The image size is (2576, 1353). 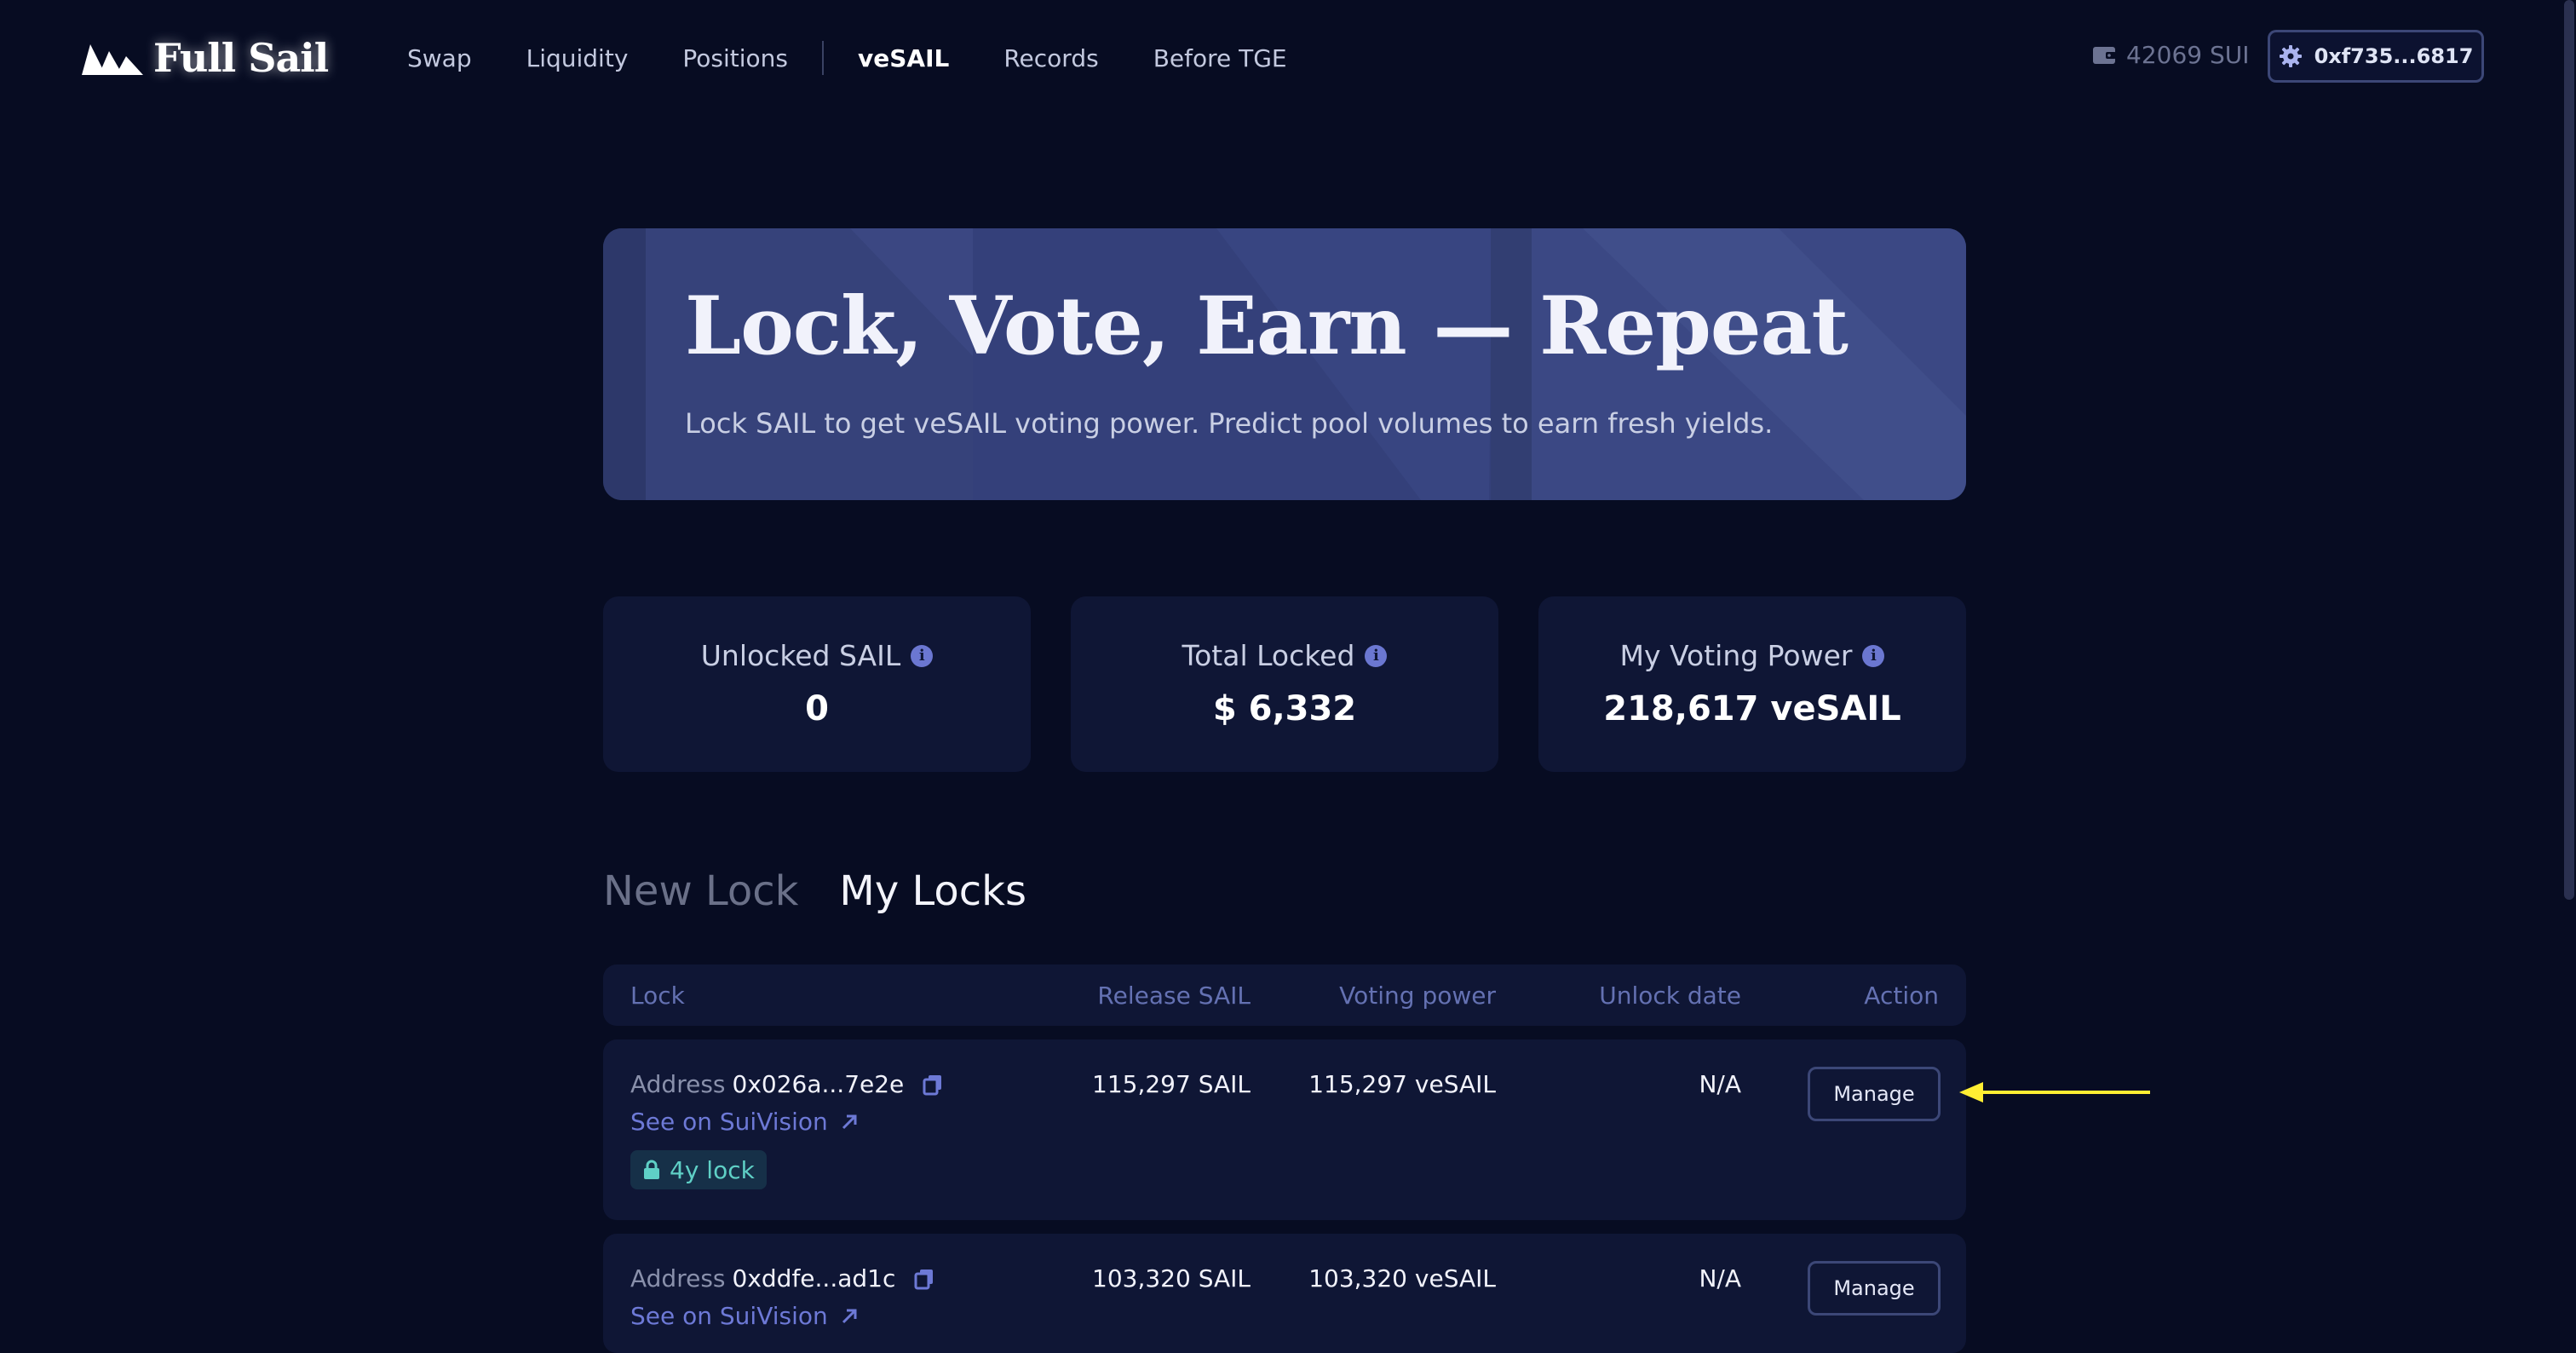 What do you see at coordinates (1267, 326) in the screenshot?
I see `hero-title: Lock, Vote, Earn — Repeat` at bounding box center [1267, 326].